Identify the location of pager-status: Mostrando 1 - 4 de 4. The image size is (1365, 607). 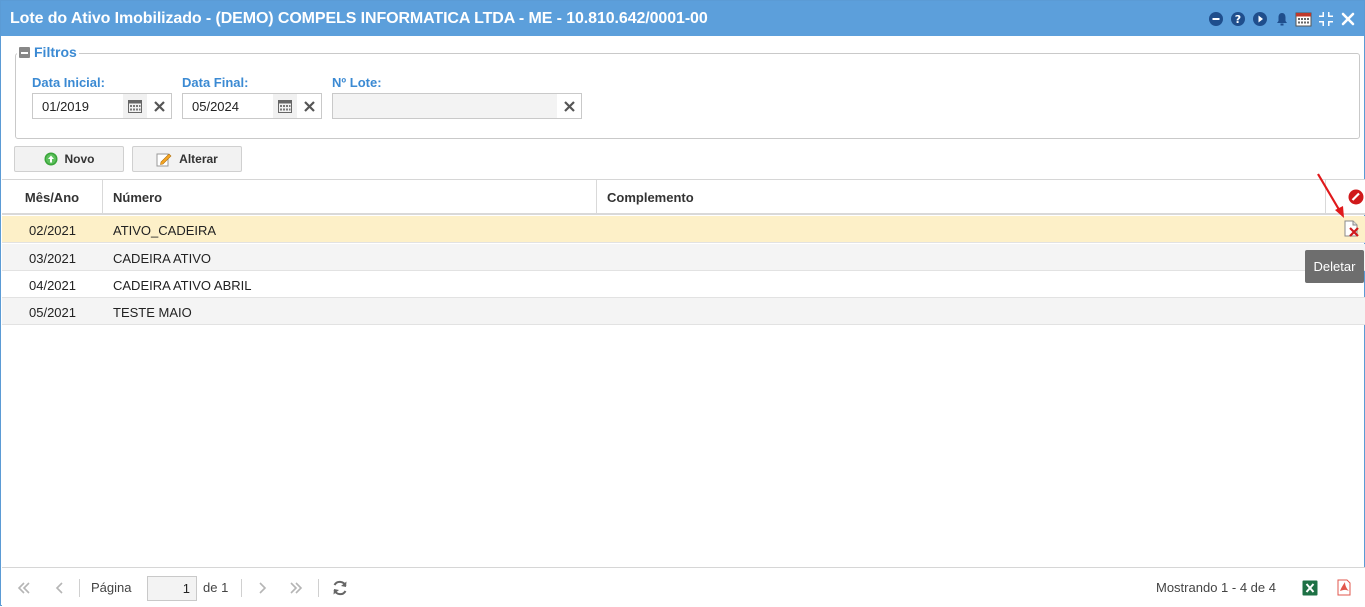
(1216, 587).